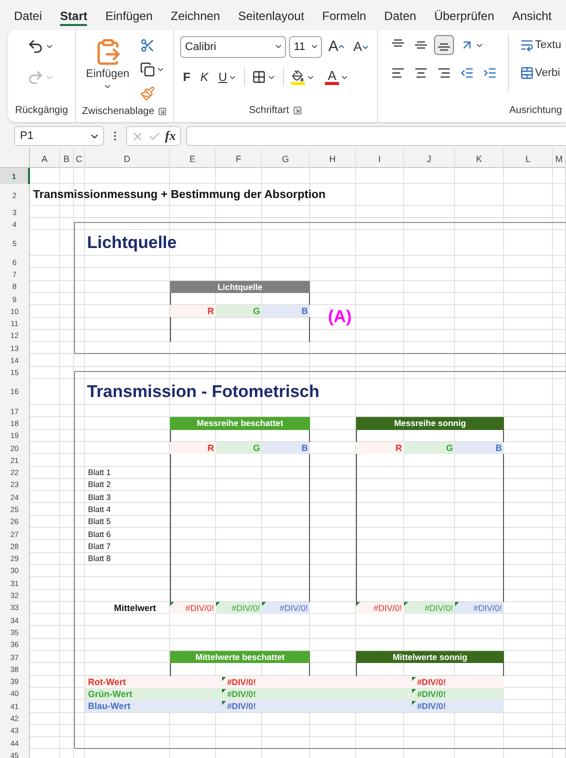 This screenshot has height=758, width=566. What do you see at coordinates (148, 93) in the screenshot?
I see `paintbrush-icon` at bounding box center [148, 93].